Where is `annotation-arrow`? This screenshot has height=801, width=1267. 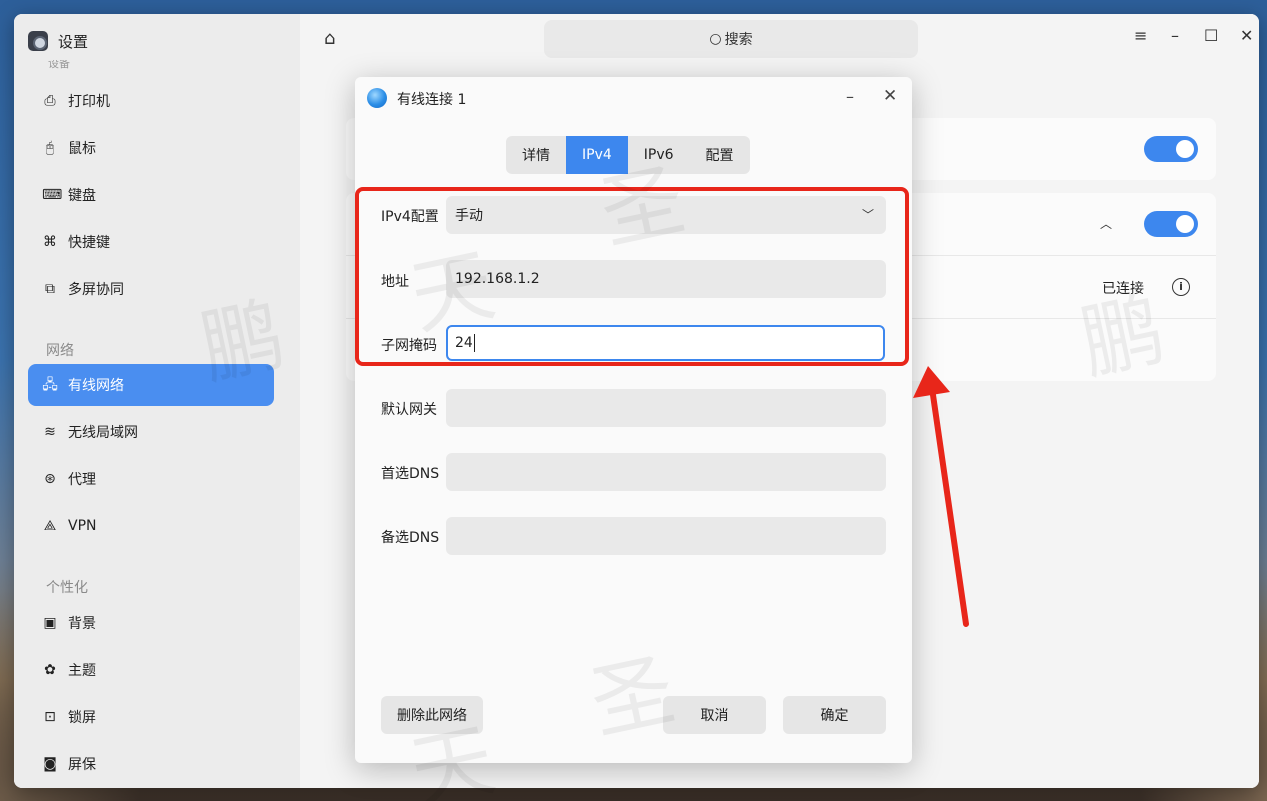 annotation-arrow is located at coordinates (941, 496).